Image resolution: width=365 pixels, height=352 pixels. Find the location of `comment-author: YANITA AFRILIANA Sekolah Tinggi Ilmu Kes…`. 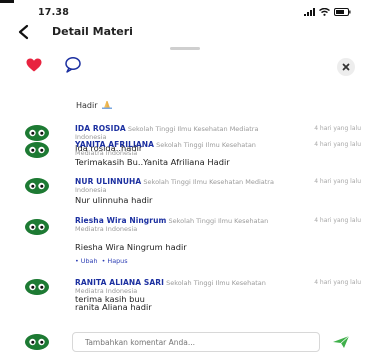

comment-author: YANITA AFRILIANA Sekolah Tinggi Ilmu Kes… is located at coordinates (180, 149).